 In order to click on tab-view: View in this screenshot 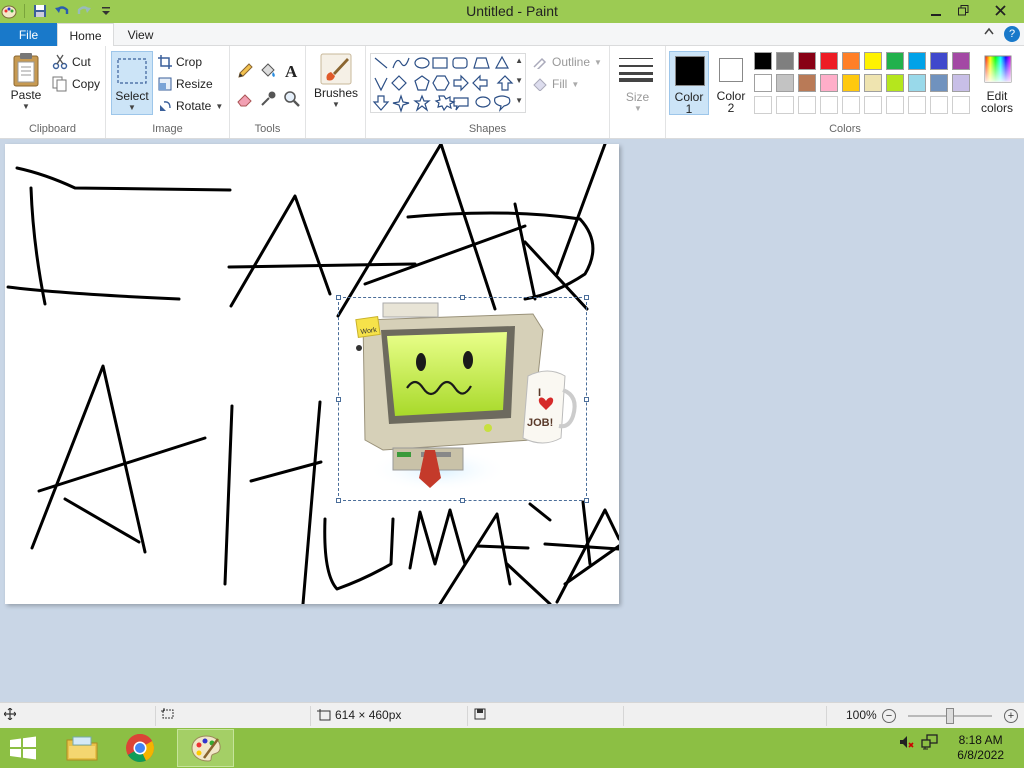, I will do `click(140, 35)`.